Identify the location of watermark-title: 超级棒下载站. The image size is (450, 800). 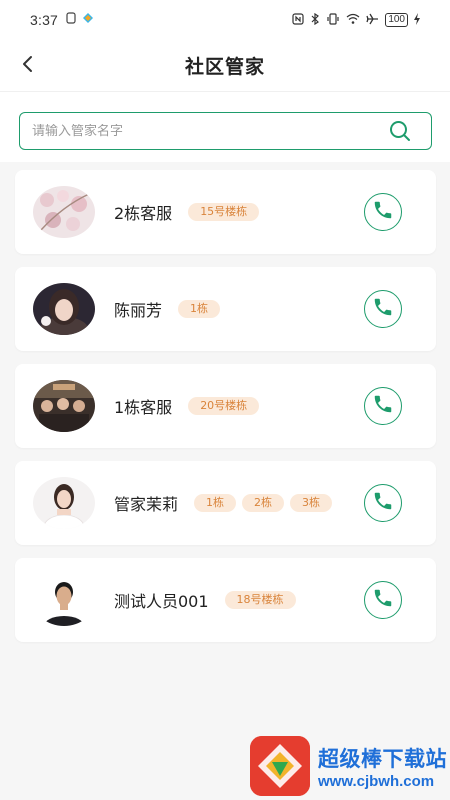
(382, 758).